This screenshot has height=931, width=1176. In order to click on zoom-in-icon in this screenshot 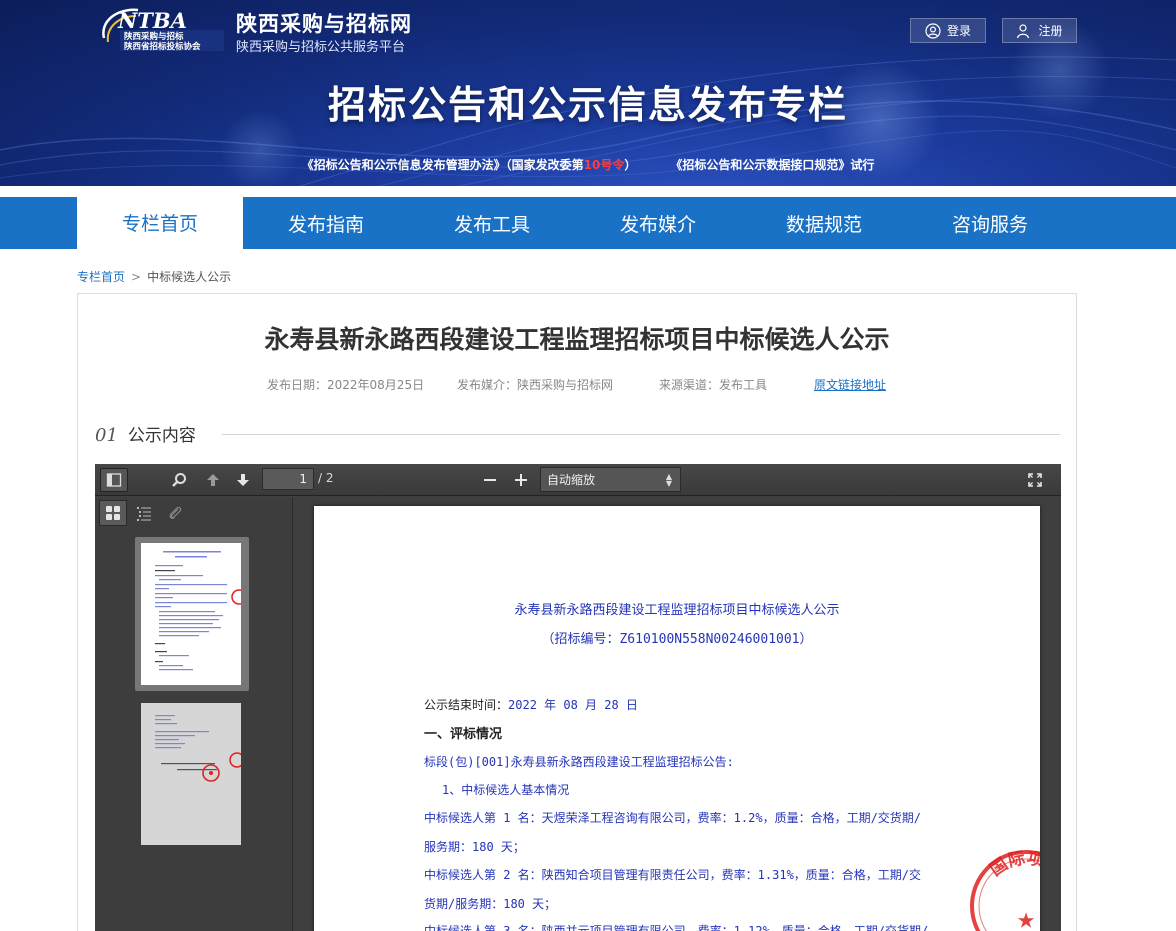, I will do `click(521, 480)`.